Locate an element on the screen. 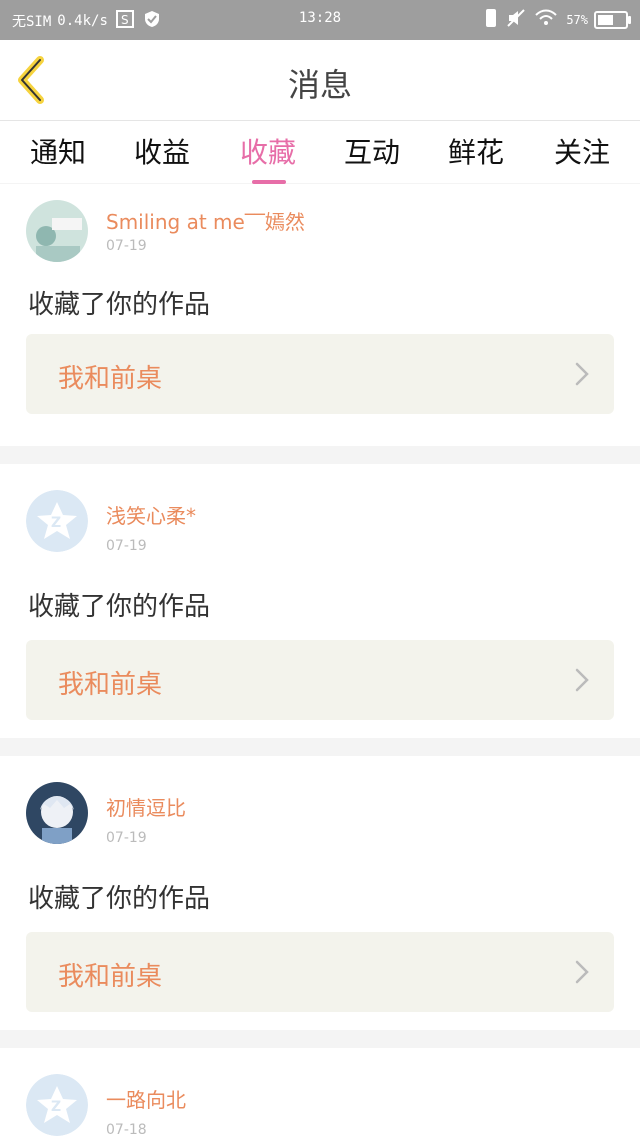 This screenshot has width=640, height=1138. page-title: 消息 is located at coordinates (319, 85).